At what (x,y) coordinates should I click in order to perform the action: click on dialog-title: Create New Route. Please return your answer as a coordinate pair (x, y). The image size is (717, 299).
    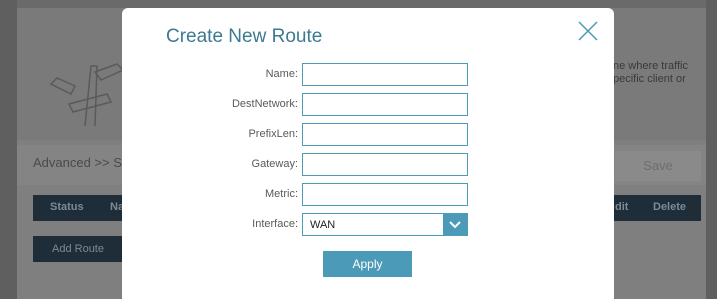
    Looking at the image, I should click on (244, 36).